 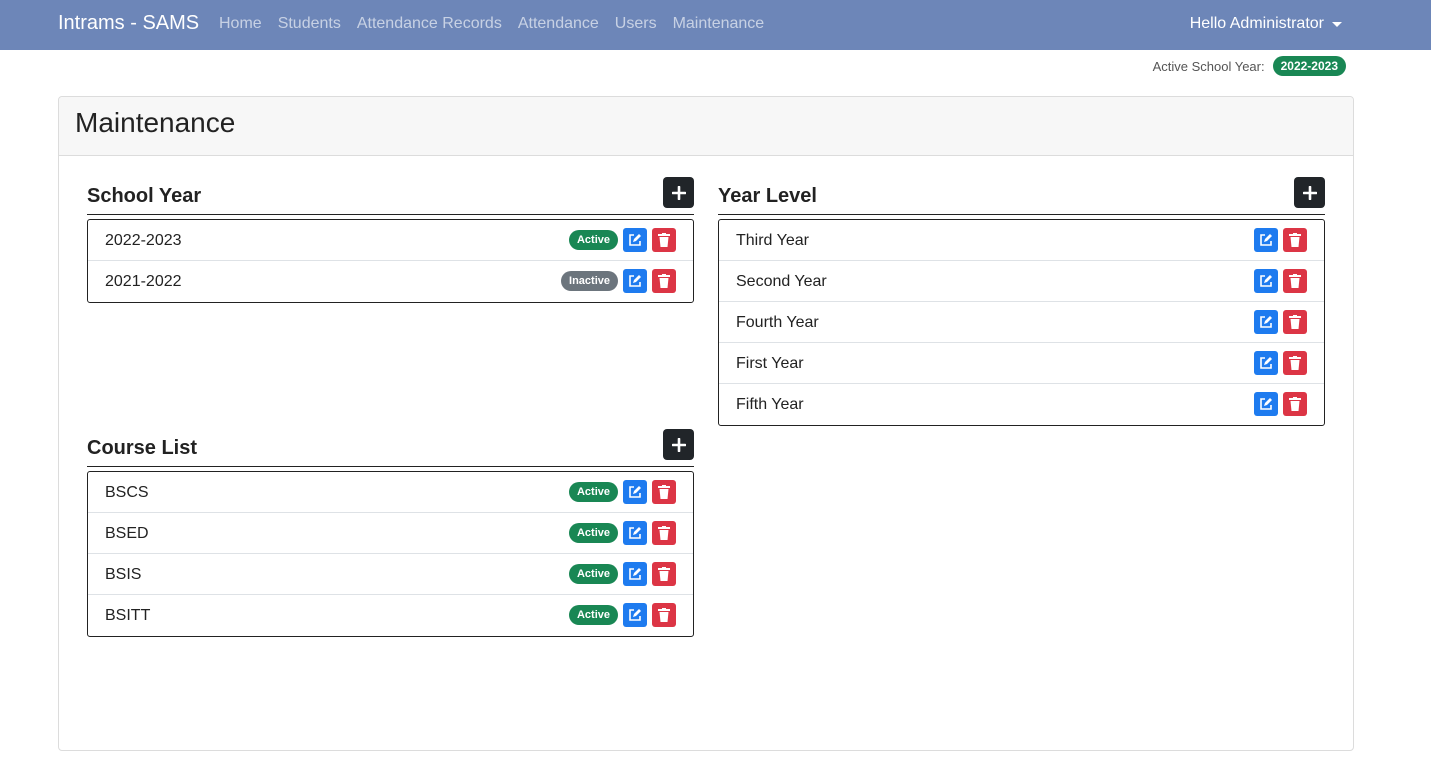 I want to click on active-school-year-badge: 2022-2023, so click(x=1309, y=66).